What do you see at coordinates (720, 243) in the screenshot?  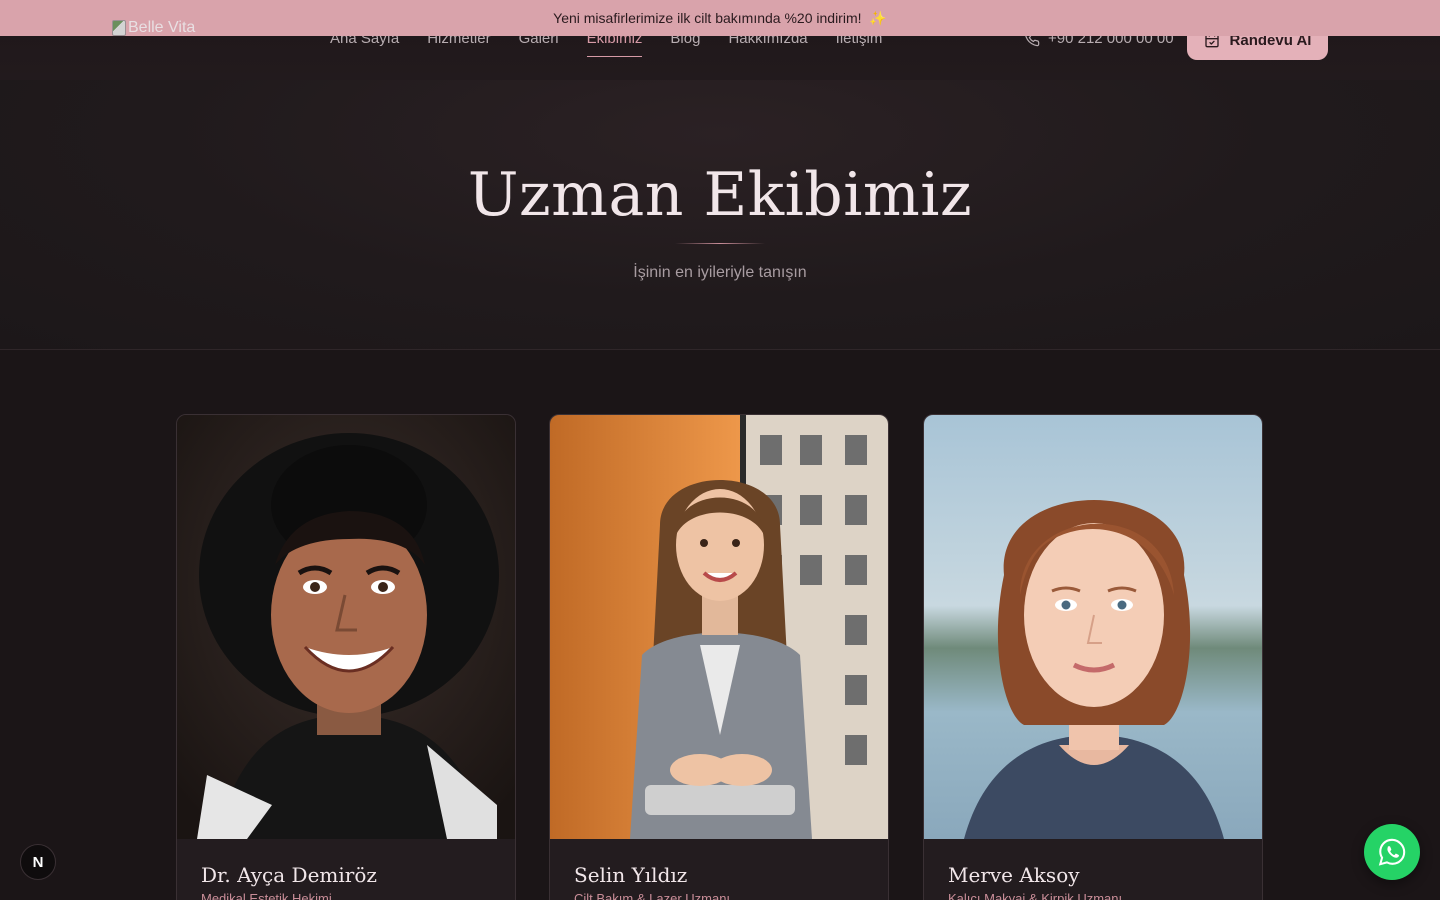 I see `title-divider` at bounding box center [720, 243].